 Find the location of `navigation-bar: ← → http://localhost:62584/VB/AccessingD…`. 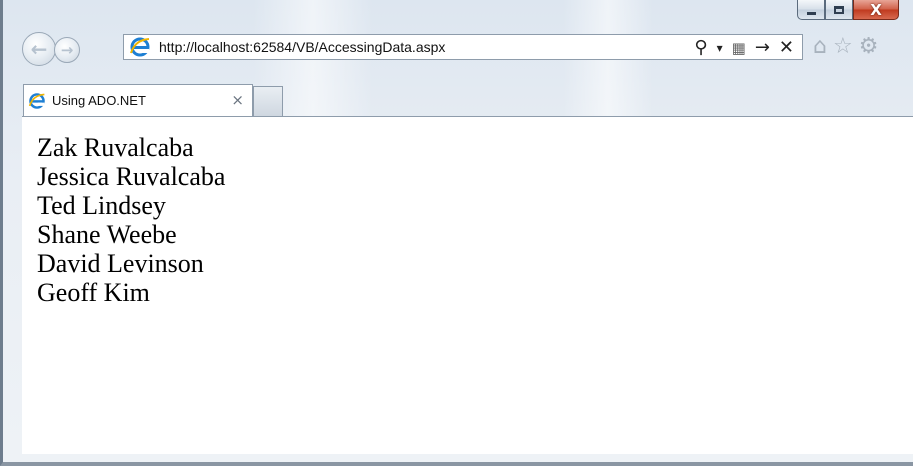

navigation-bar: ← → http://localhost:62584/VB/AccessingD… is located at coordinates (464, 49).